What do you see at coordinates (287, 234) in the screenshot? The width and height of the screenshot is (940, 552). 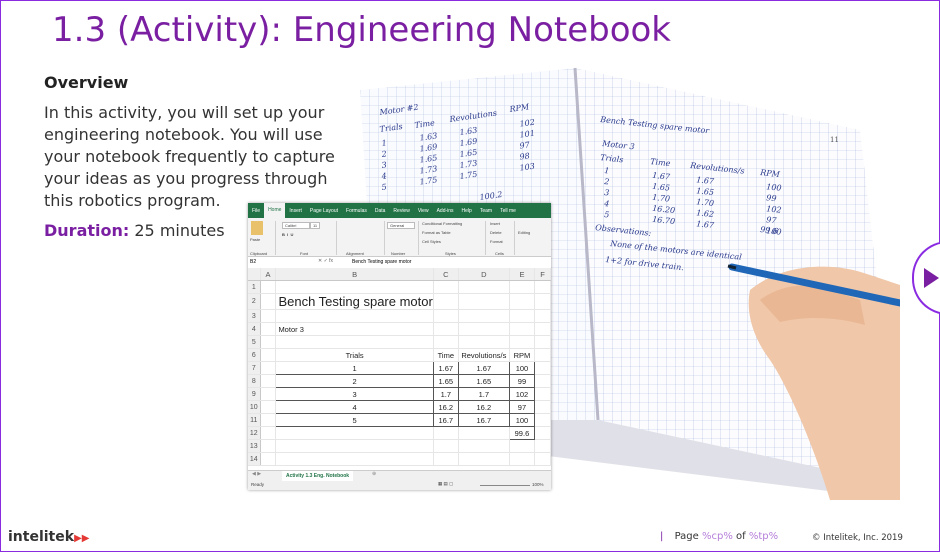 I see `bold-button: B I U` at bounding box center [287, 234].